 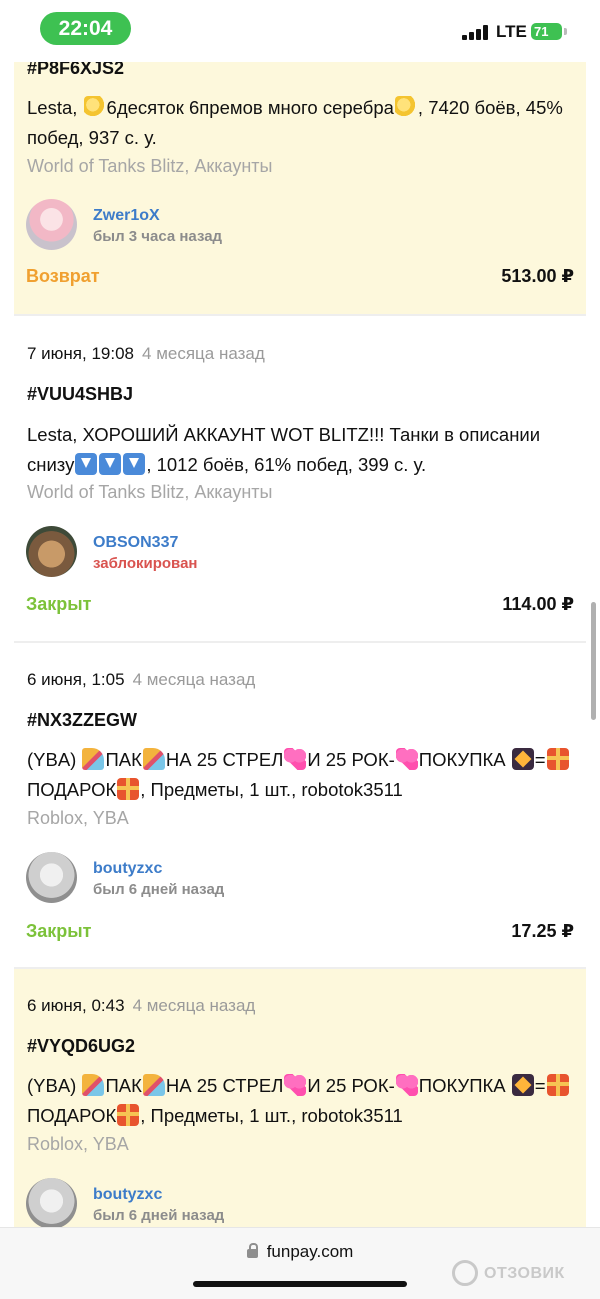 I want to click on signal-icon, so click(x=476, y=32).